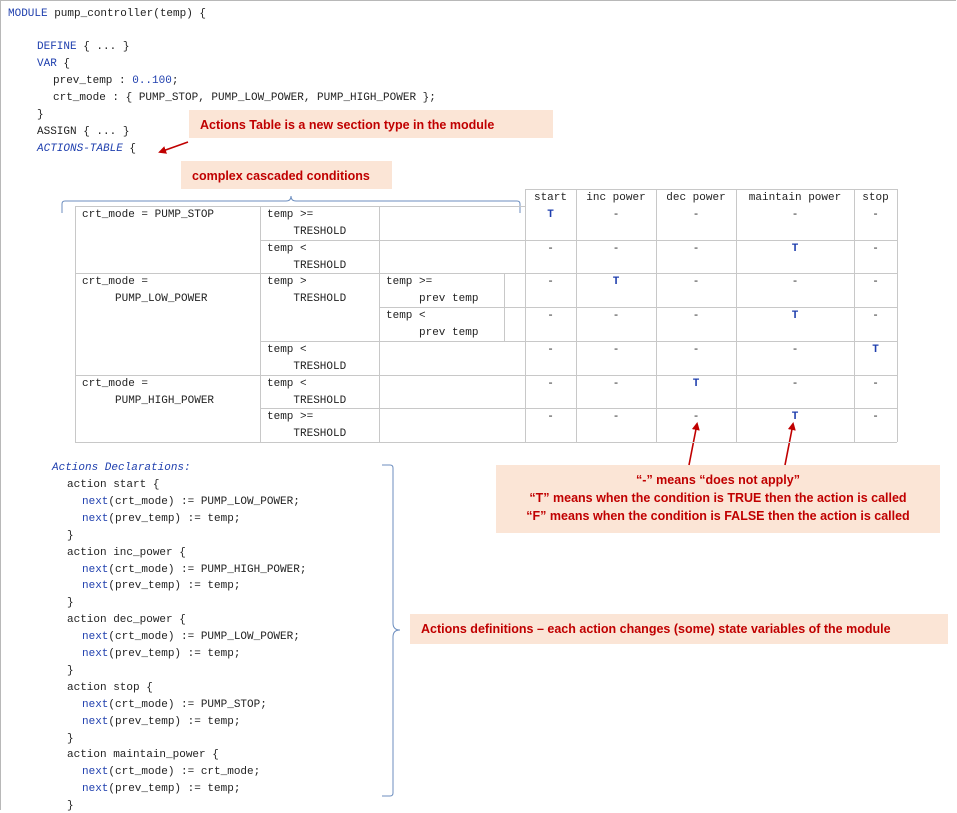 This screenshot has width=957, height=813. Describe the element at coordinates (121, 468) in the screenshot. I see `actions-declarations-title: Actions Declarations:` at that location.